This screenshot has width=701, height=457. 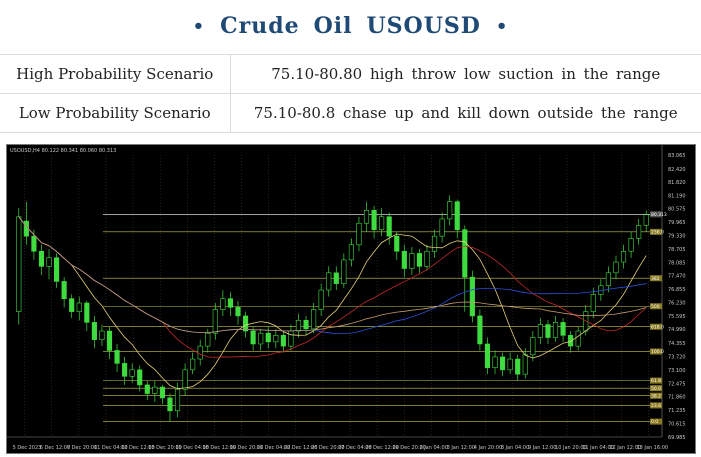 What do you see at coordinates (677, 263) in the screenshot?
I see `chart-price-tick: 78.085` at bounding box center [677, 263].